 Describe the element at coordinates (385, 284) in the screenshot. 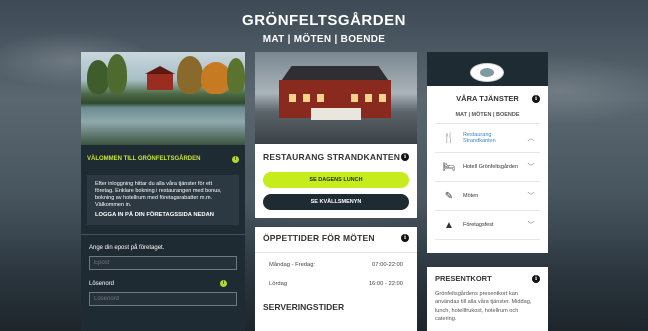

I see `hours-time: 16:00 - 22:00` at that location.